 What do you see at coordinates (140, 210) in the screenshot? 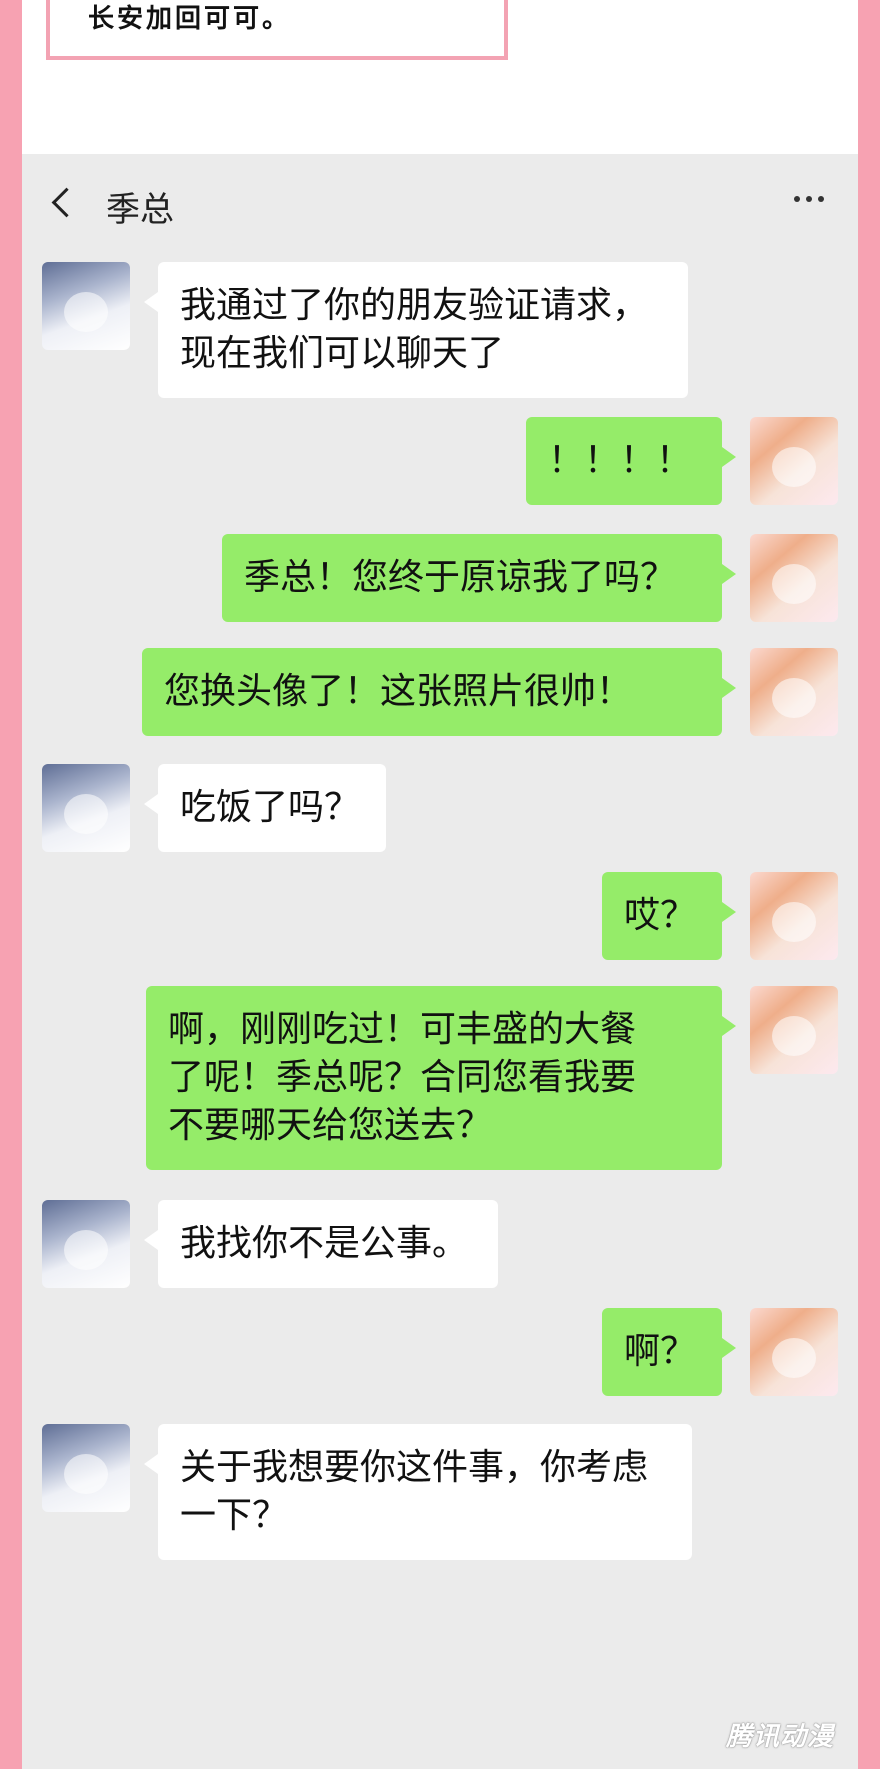
I see `chat-title: 季总` at bounding box center [140, 210].